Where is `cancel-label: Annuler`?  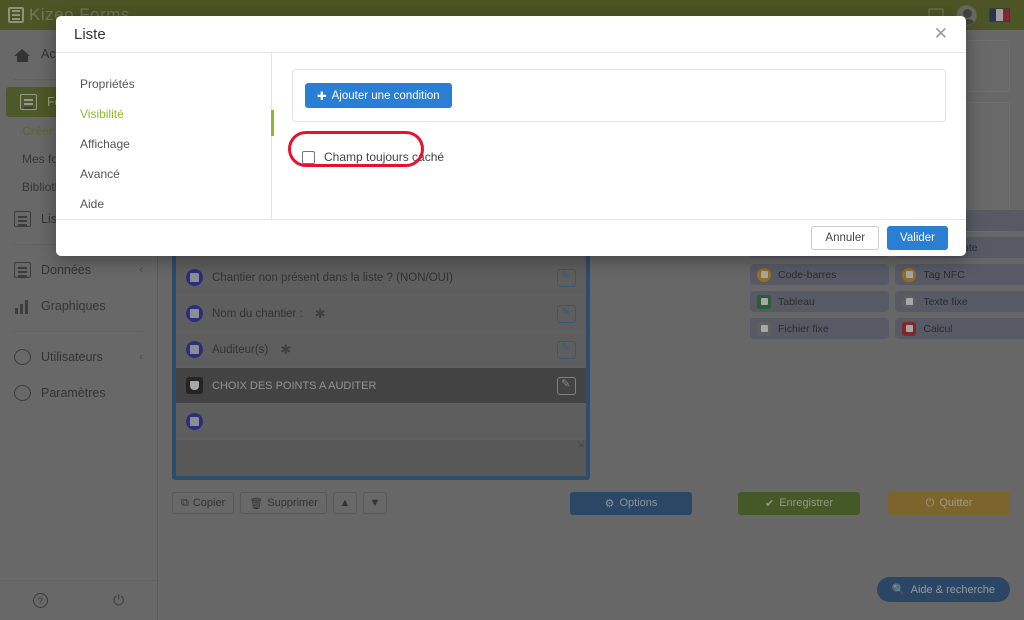 cancel-label: Annuler is located at coordinates (845, 238).